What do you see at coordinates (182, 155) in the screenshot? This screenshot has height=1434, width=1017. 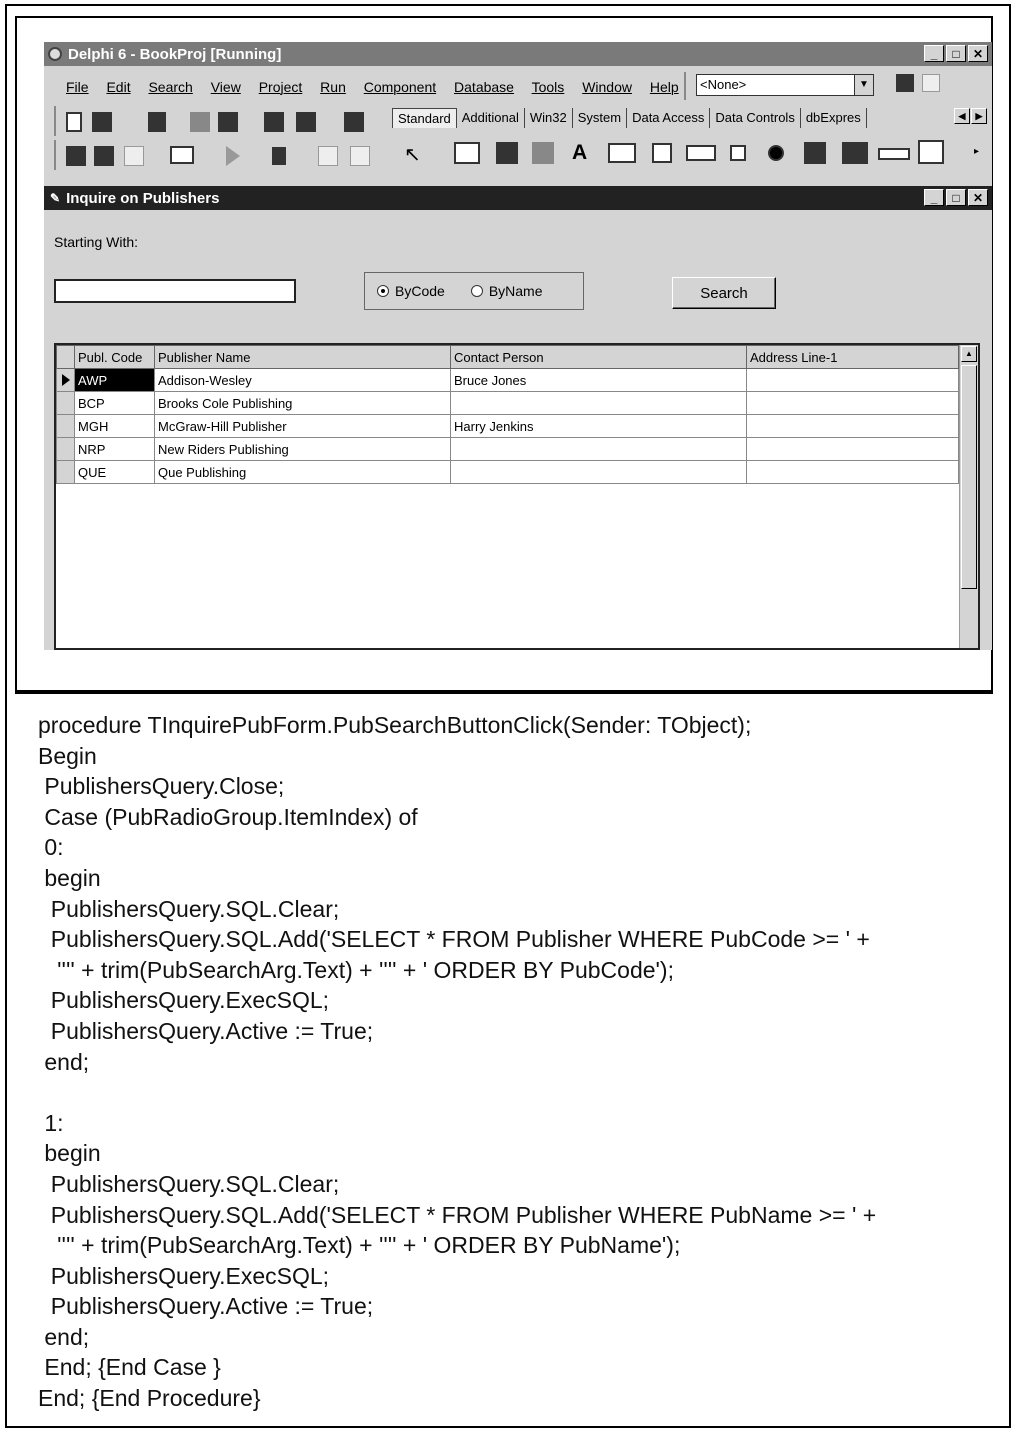 I see `new-form-icon` at bounding box center [182, 155].